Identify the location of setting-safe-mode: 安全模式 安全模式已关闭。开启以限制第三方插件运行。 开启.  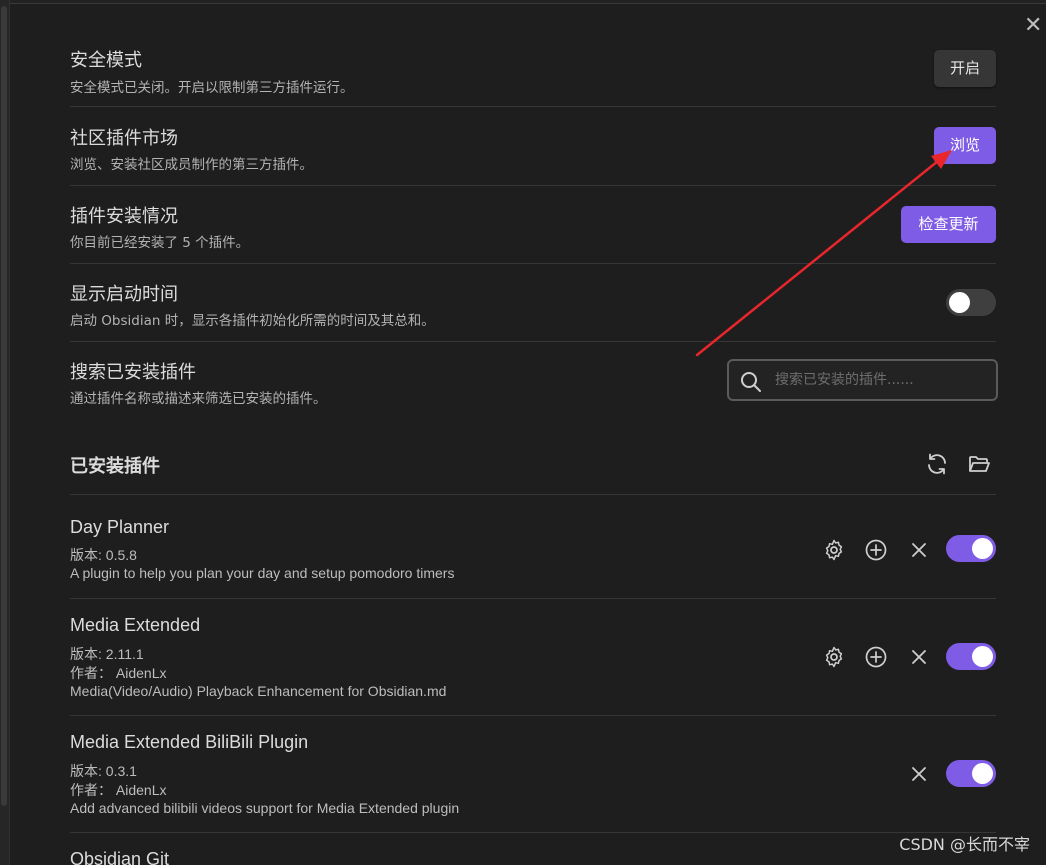
(533, 71).